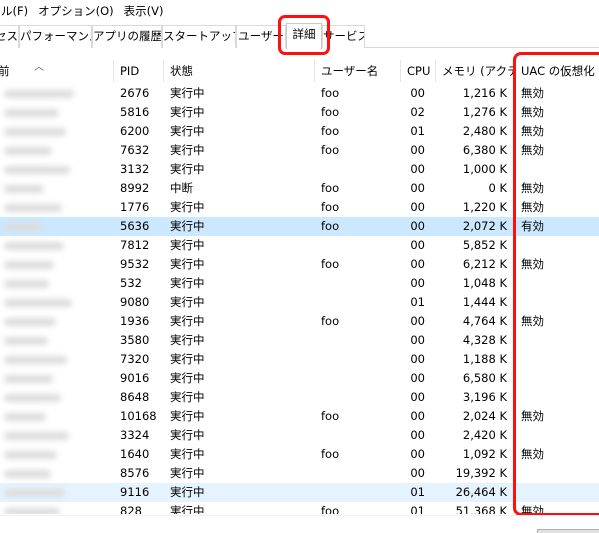  What do you see at coordinates (556, 378) in the screenshot?
I see `uac-cell` at bounding box center [556, 378].